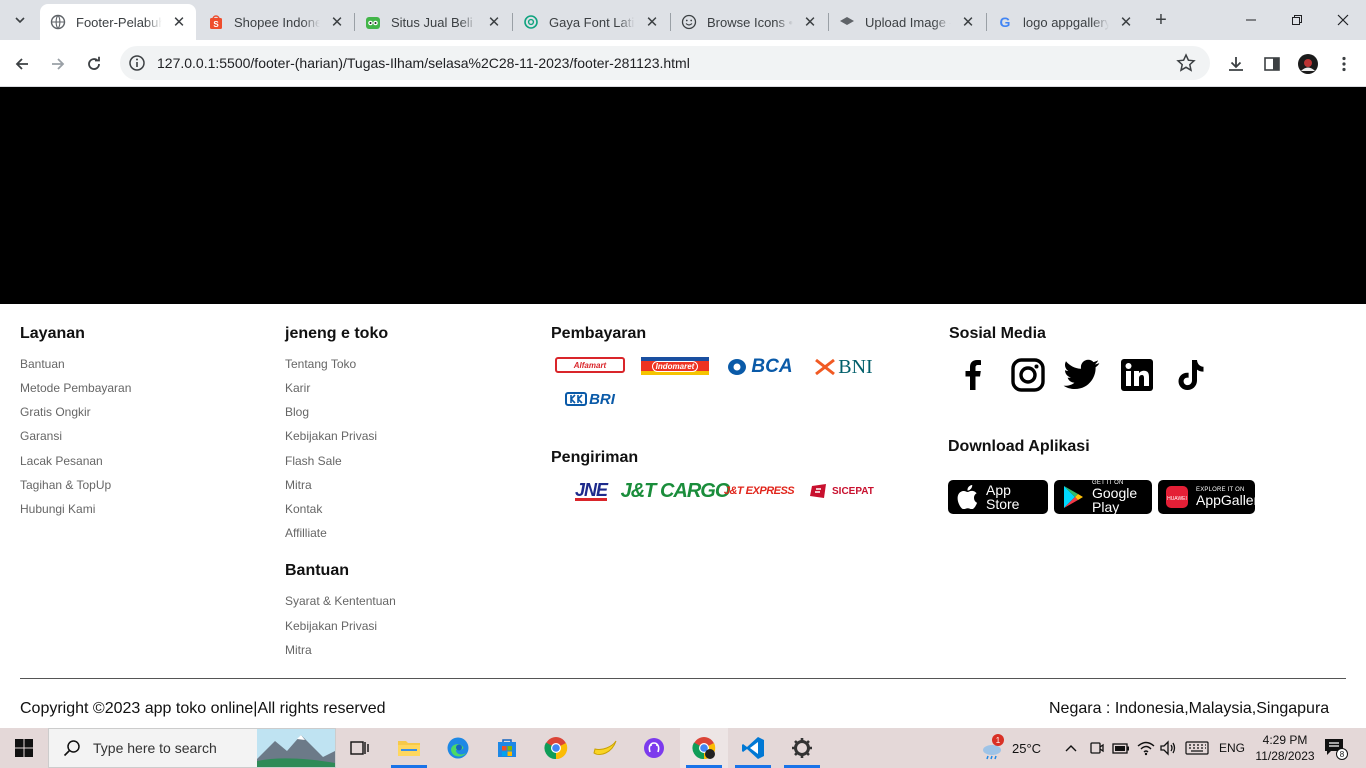 The width and height of the screenshot is (1366, 768). I want to click on footer-link-lacak-pesanan: Lacak Pesanan, so click(61, 461).